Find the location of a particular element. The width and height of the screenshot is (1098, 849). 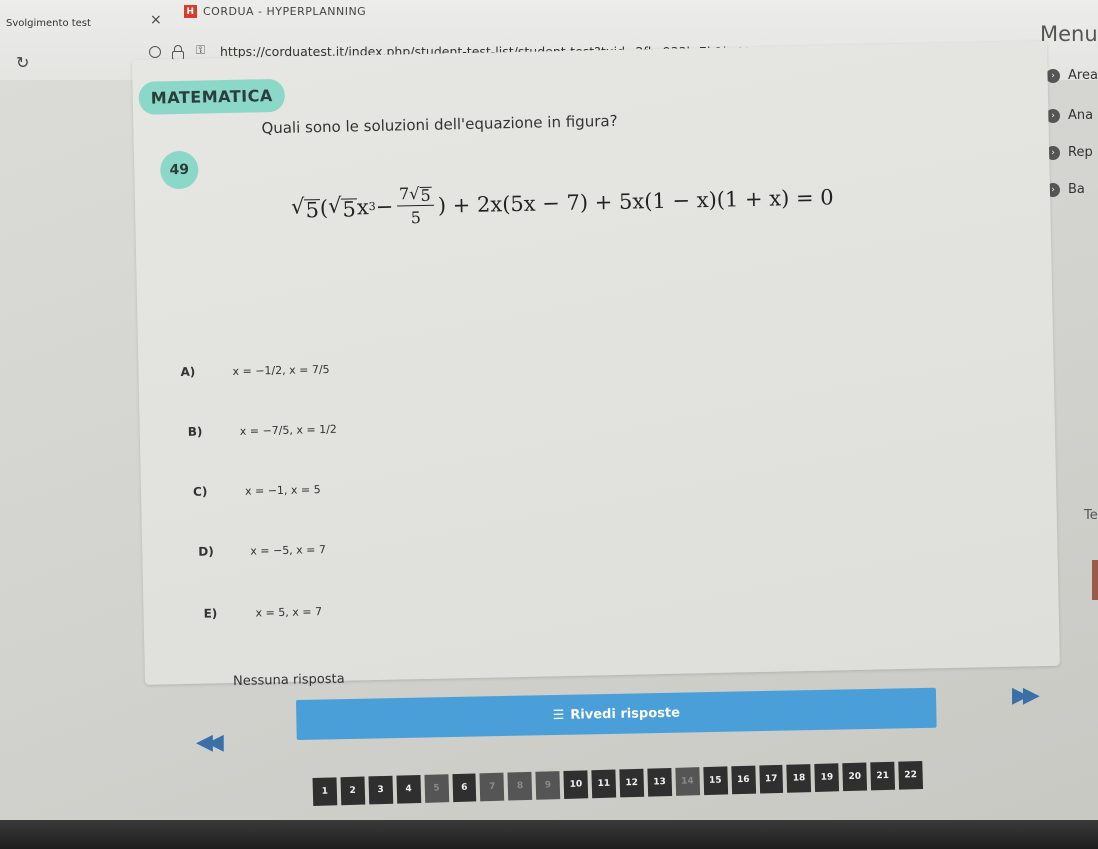

sidebar-item-rep: › Rep is located at coordinates (1069, 152).